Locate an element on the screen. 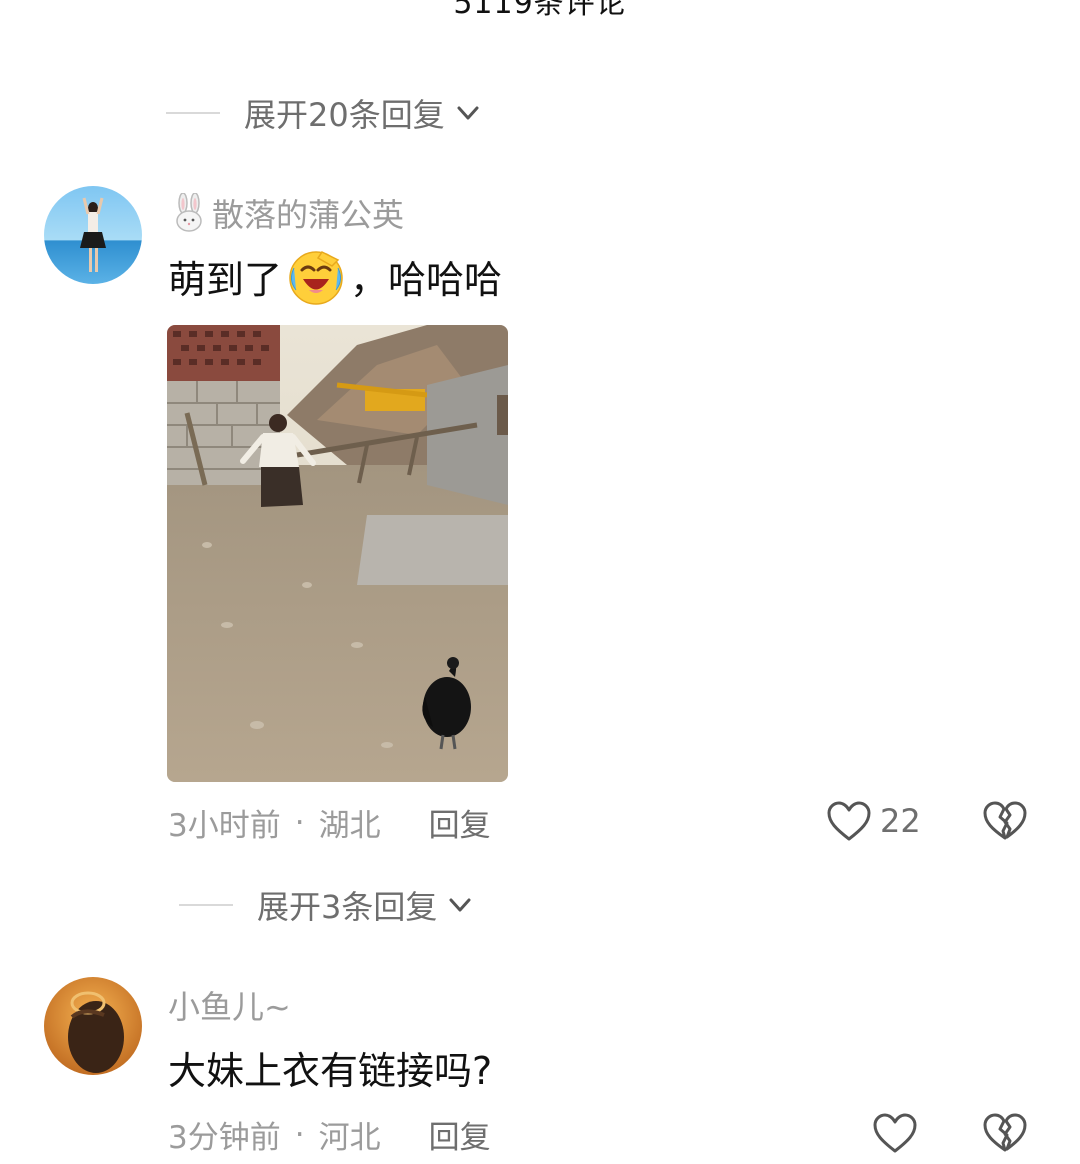  comment-text: 大妹上衣有链接吗? is located at coordinates (330, 1067).